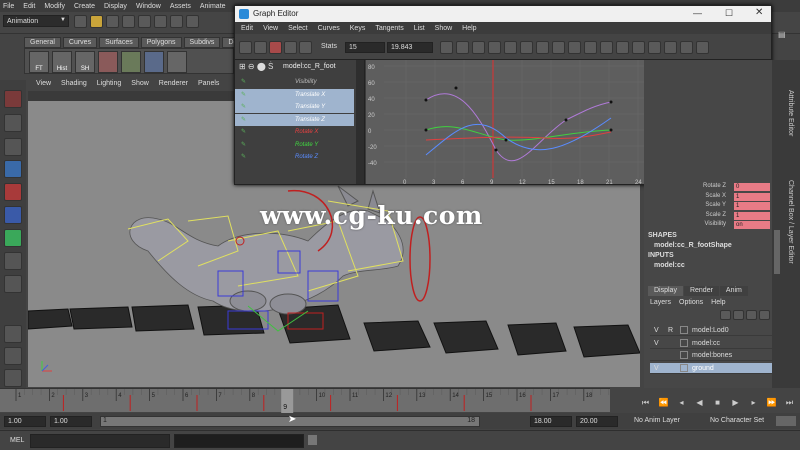 Image resolution: width=800 pixels, height=450 pixels. What do you see at coordinates (192, 21) in the screenshot?
I see `snap-curve-icon` at bounding box center [192, 21].